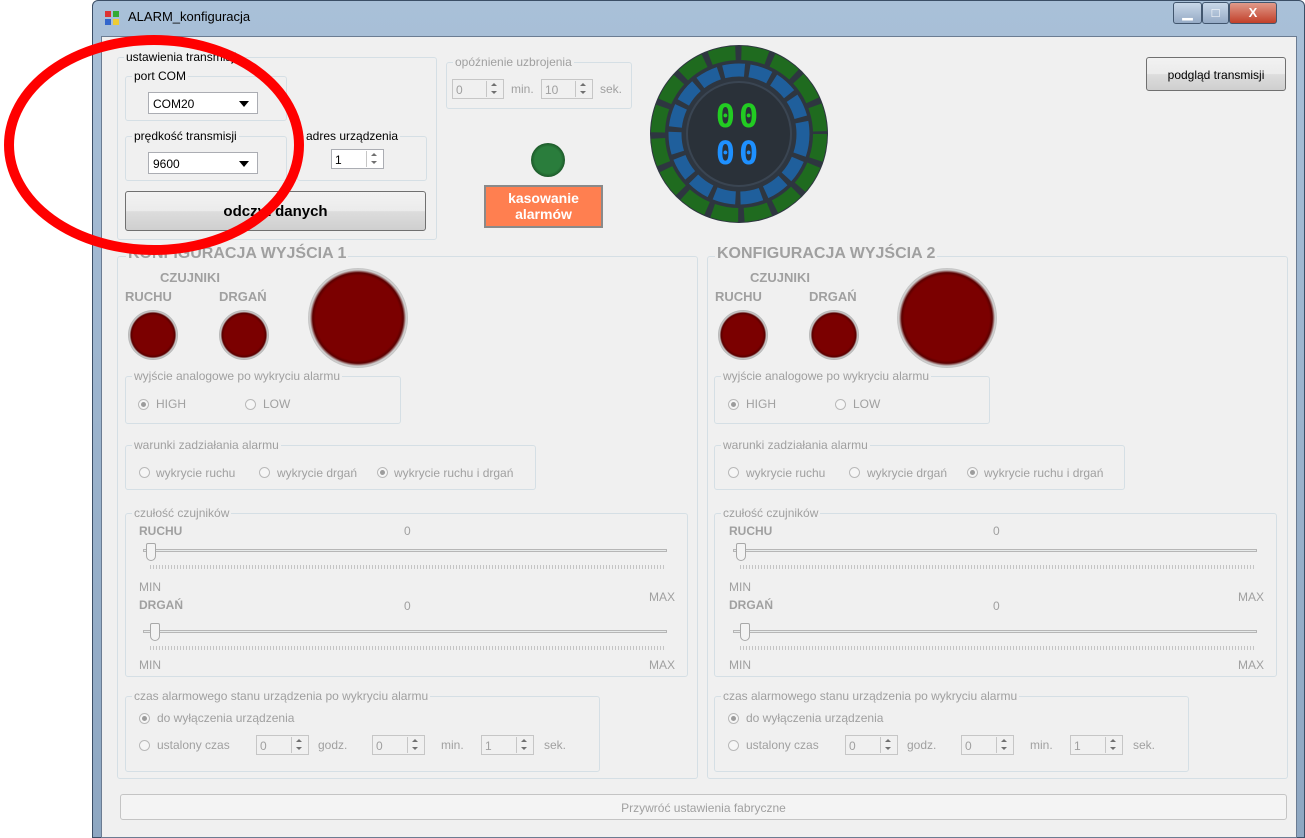 This screenshot has width=1305, height=838. Describe the element at coordinates (741, 552) in the screenshot. I see `output-2-motion-slider-thumb` at that location.